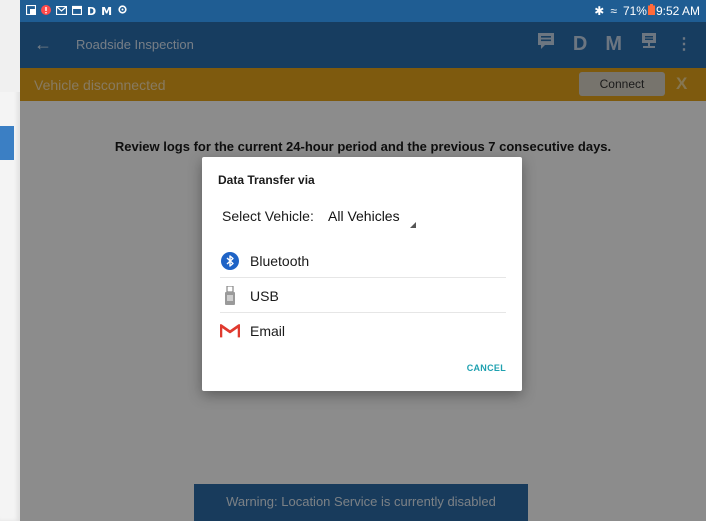 The width and height of the screenshot is (706, 521). I want to click on battery-icon, so click(651, 11).